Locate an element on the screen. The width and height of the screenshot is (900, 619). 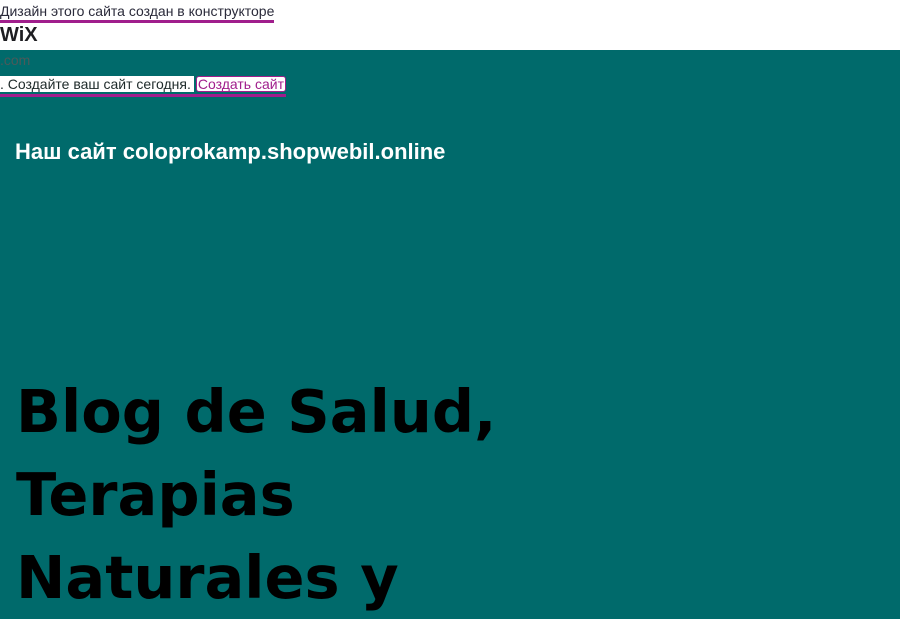
wix-cta-text: . Создайте ваш сайт сегодня. is located at coordinates (97, 84).